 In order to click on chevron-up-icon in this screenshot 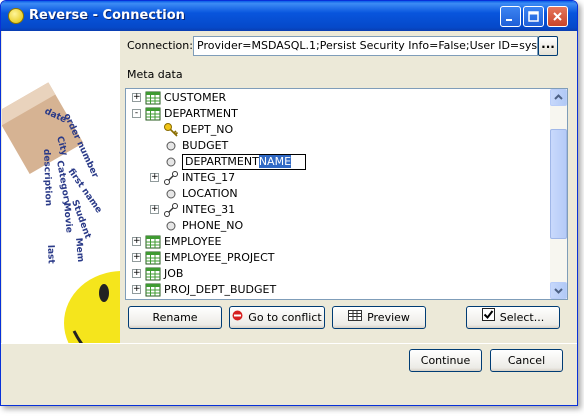, I will do `click(558, 97)`.